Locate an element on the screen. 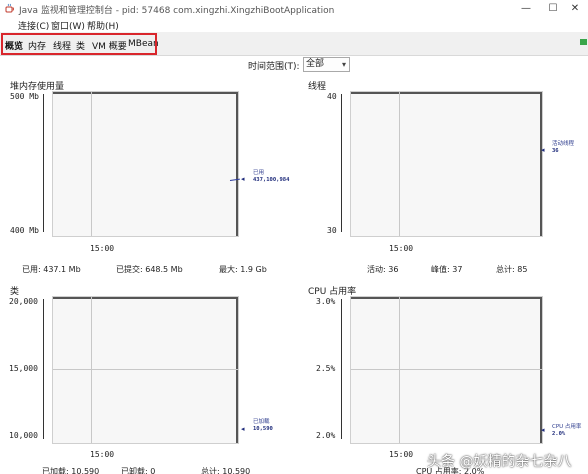 Image resolution: width=588 pixels, height=474 pixels. time-range-select: 全部 ▾ is located at coordinates (326, 64).